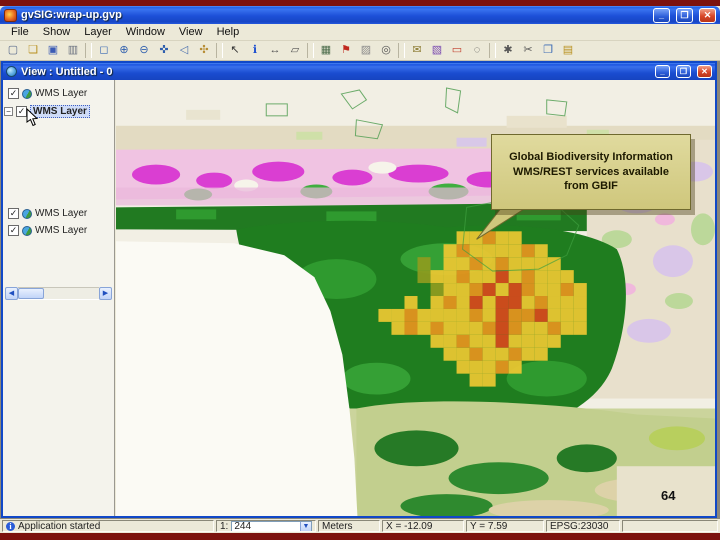 The height and width of the screenshot is (540, 720). I want to click on zoom-previous-icon: ◁, so click(184, 50).